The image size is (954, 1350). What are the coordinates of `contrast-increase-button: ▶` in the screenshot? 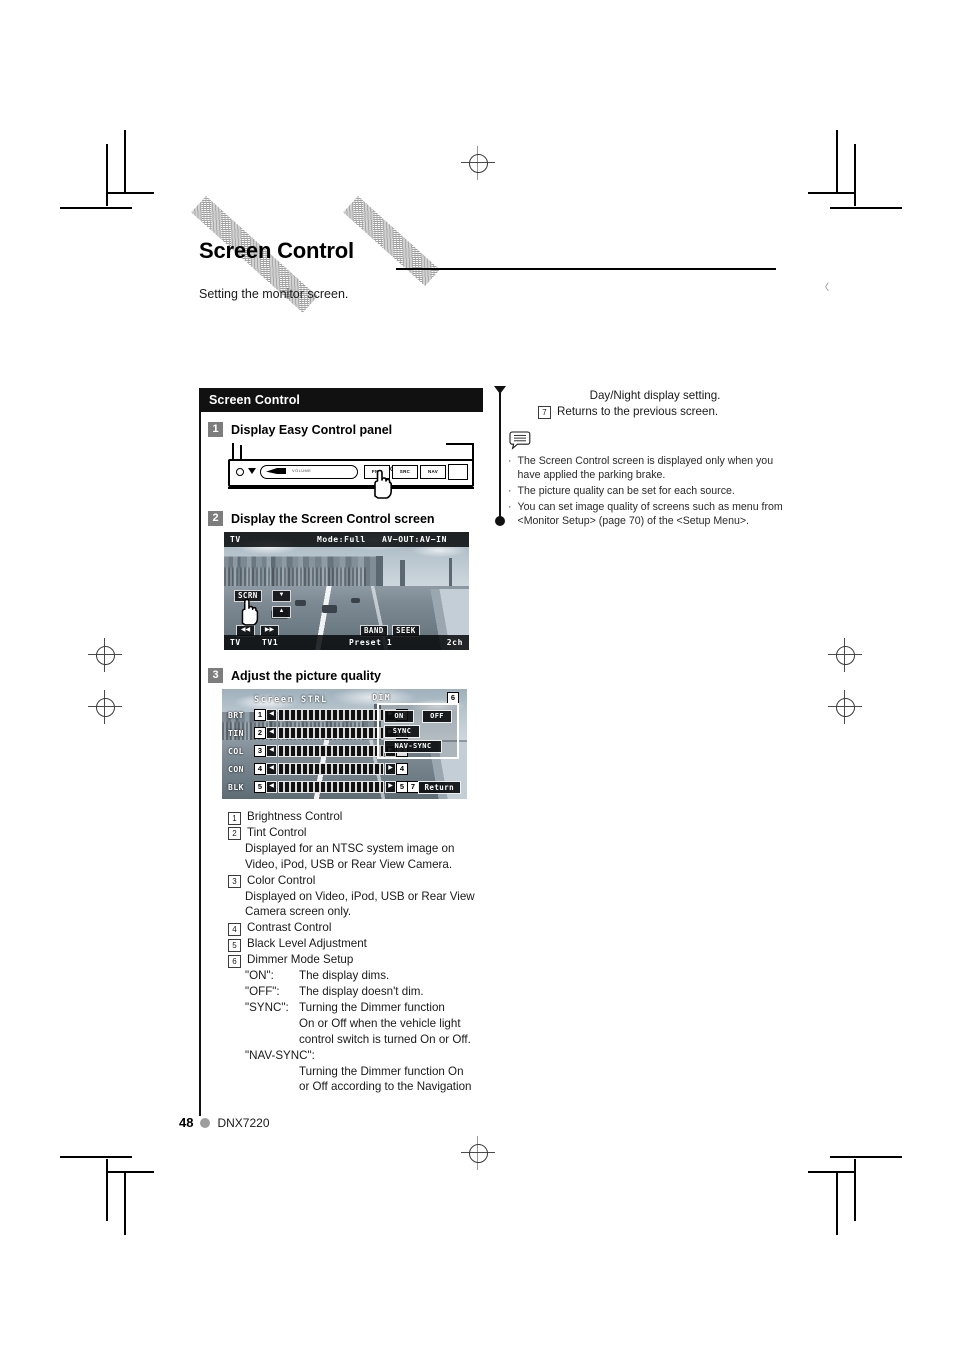 It's located at (390, 769).